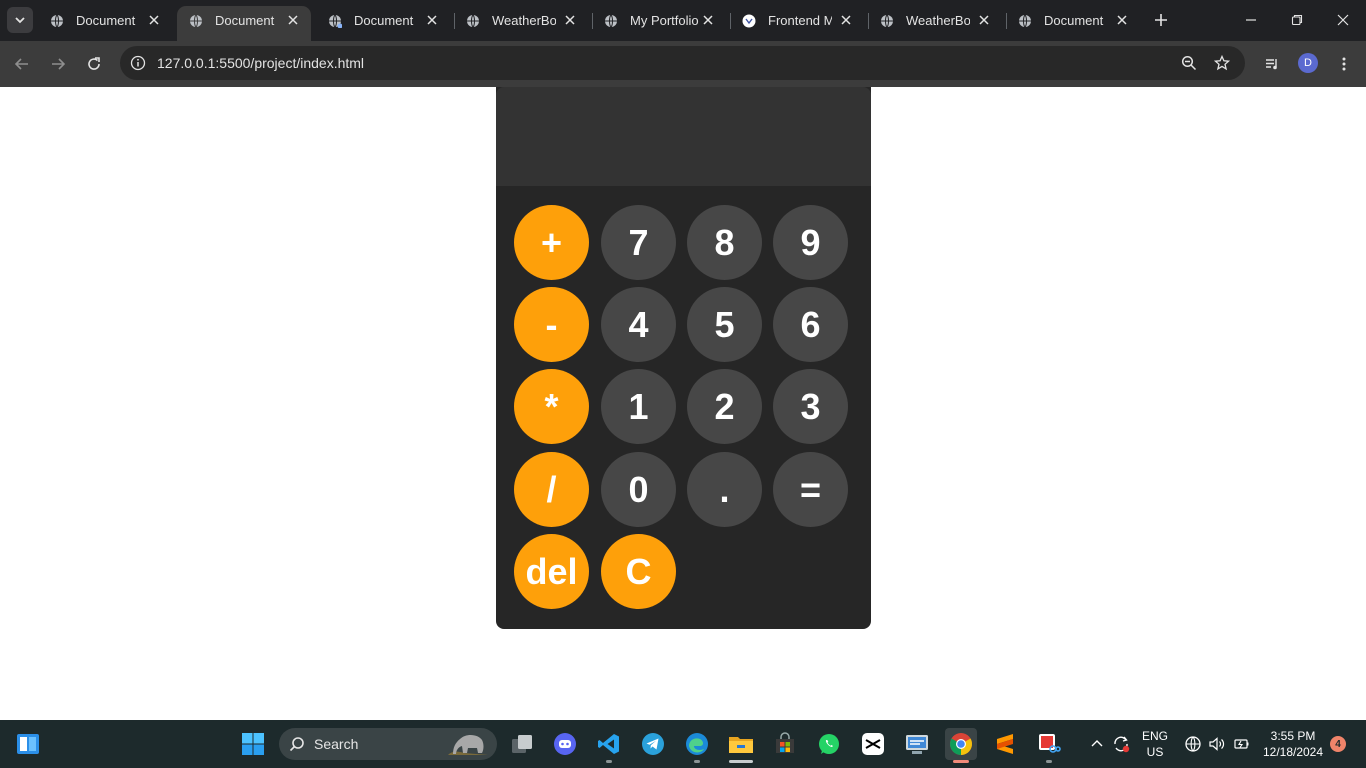  What do you see at coordinates (1293, 736) in the screenshot?
I see `clock-time: 3:55 PM` at bounding box center [1293, 736].